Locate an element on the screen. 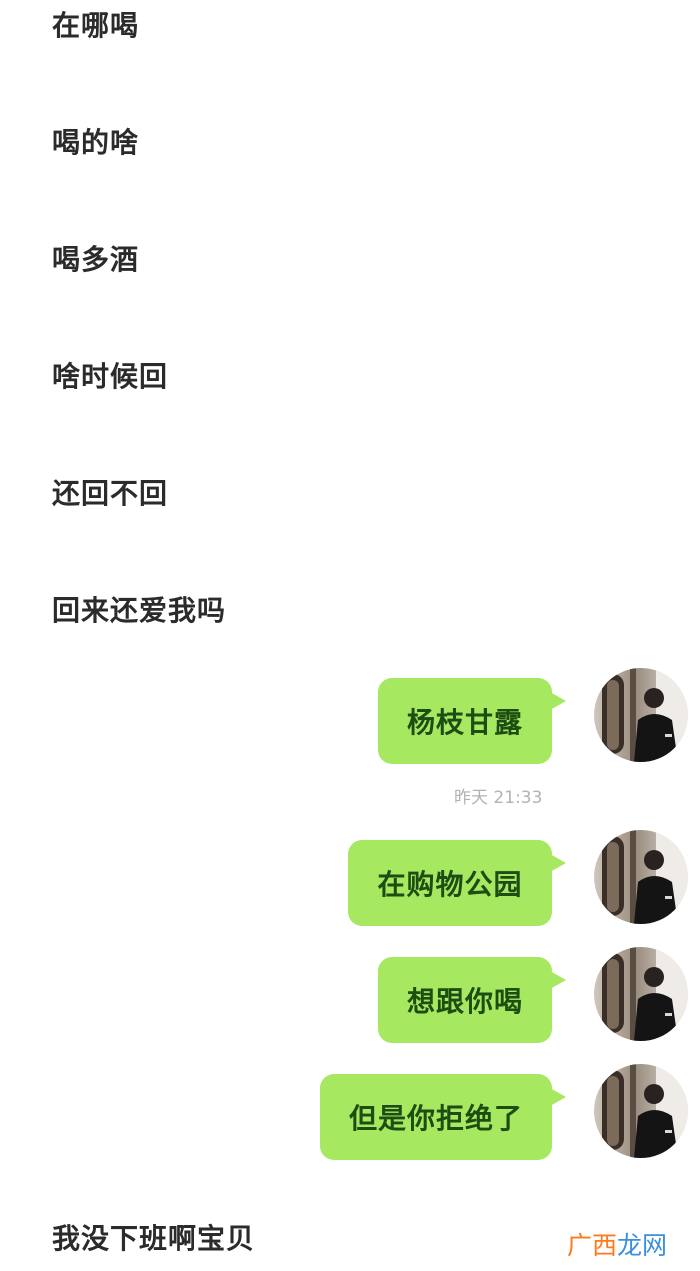 The width and height of the screenshot is (700, 1271). sent-message-text: 想跟你喝 is located at coordinates (464, 1001).